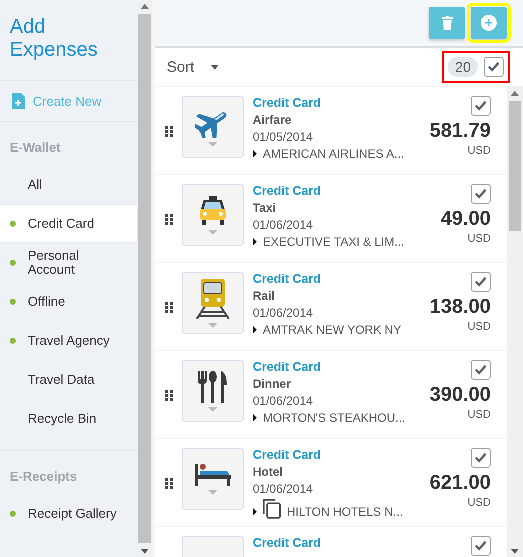 This screenshot has height=557, width=523. I want to click on section-header: E-Receipts, so click(43, 477).